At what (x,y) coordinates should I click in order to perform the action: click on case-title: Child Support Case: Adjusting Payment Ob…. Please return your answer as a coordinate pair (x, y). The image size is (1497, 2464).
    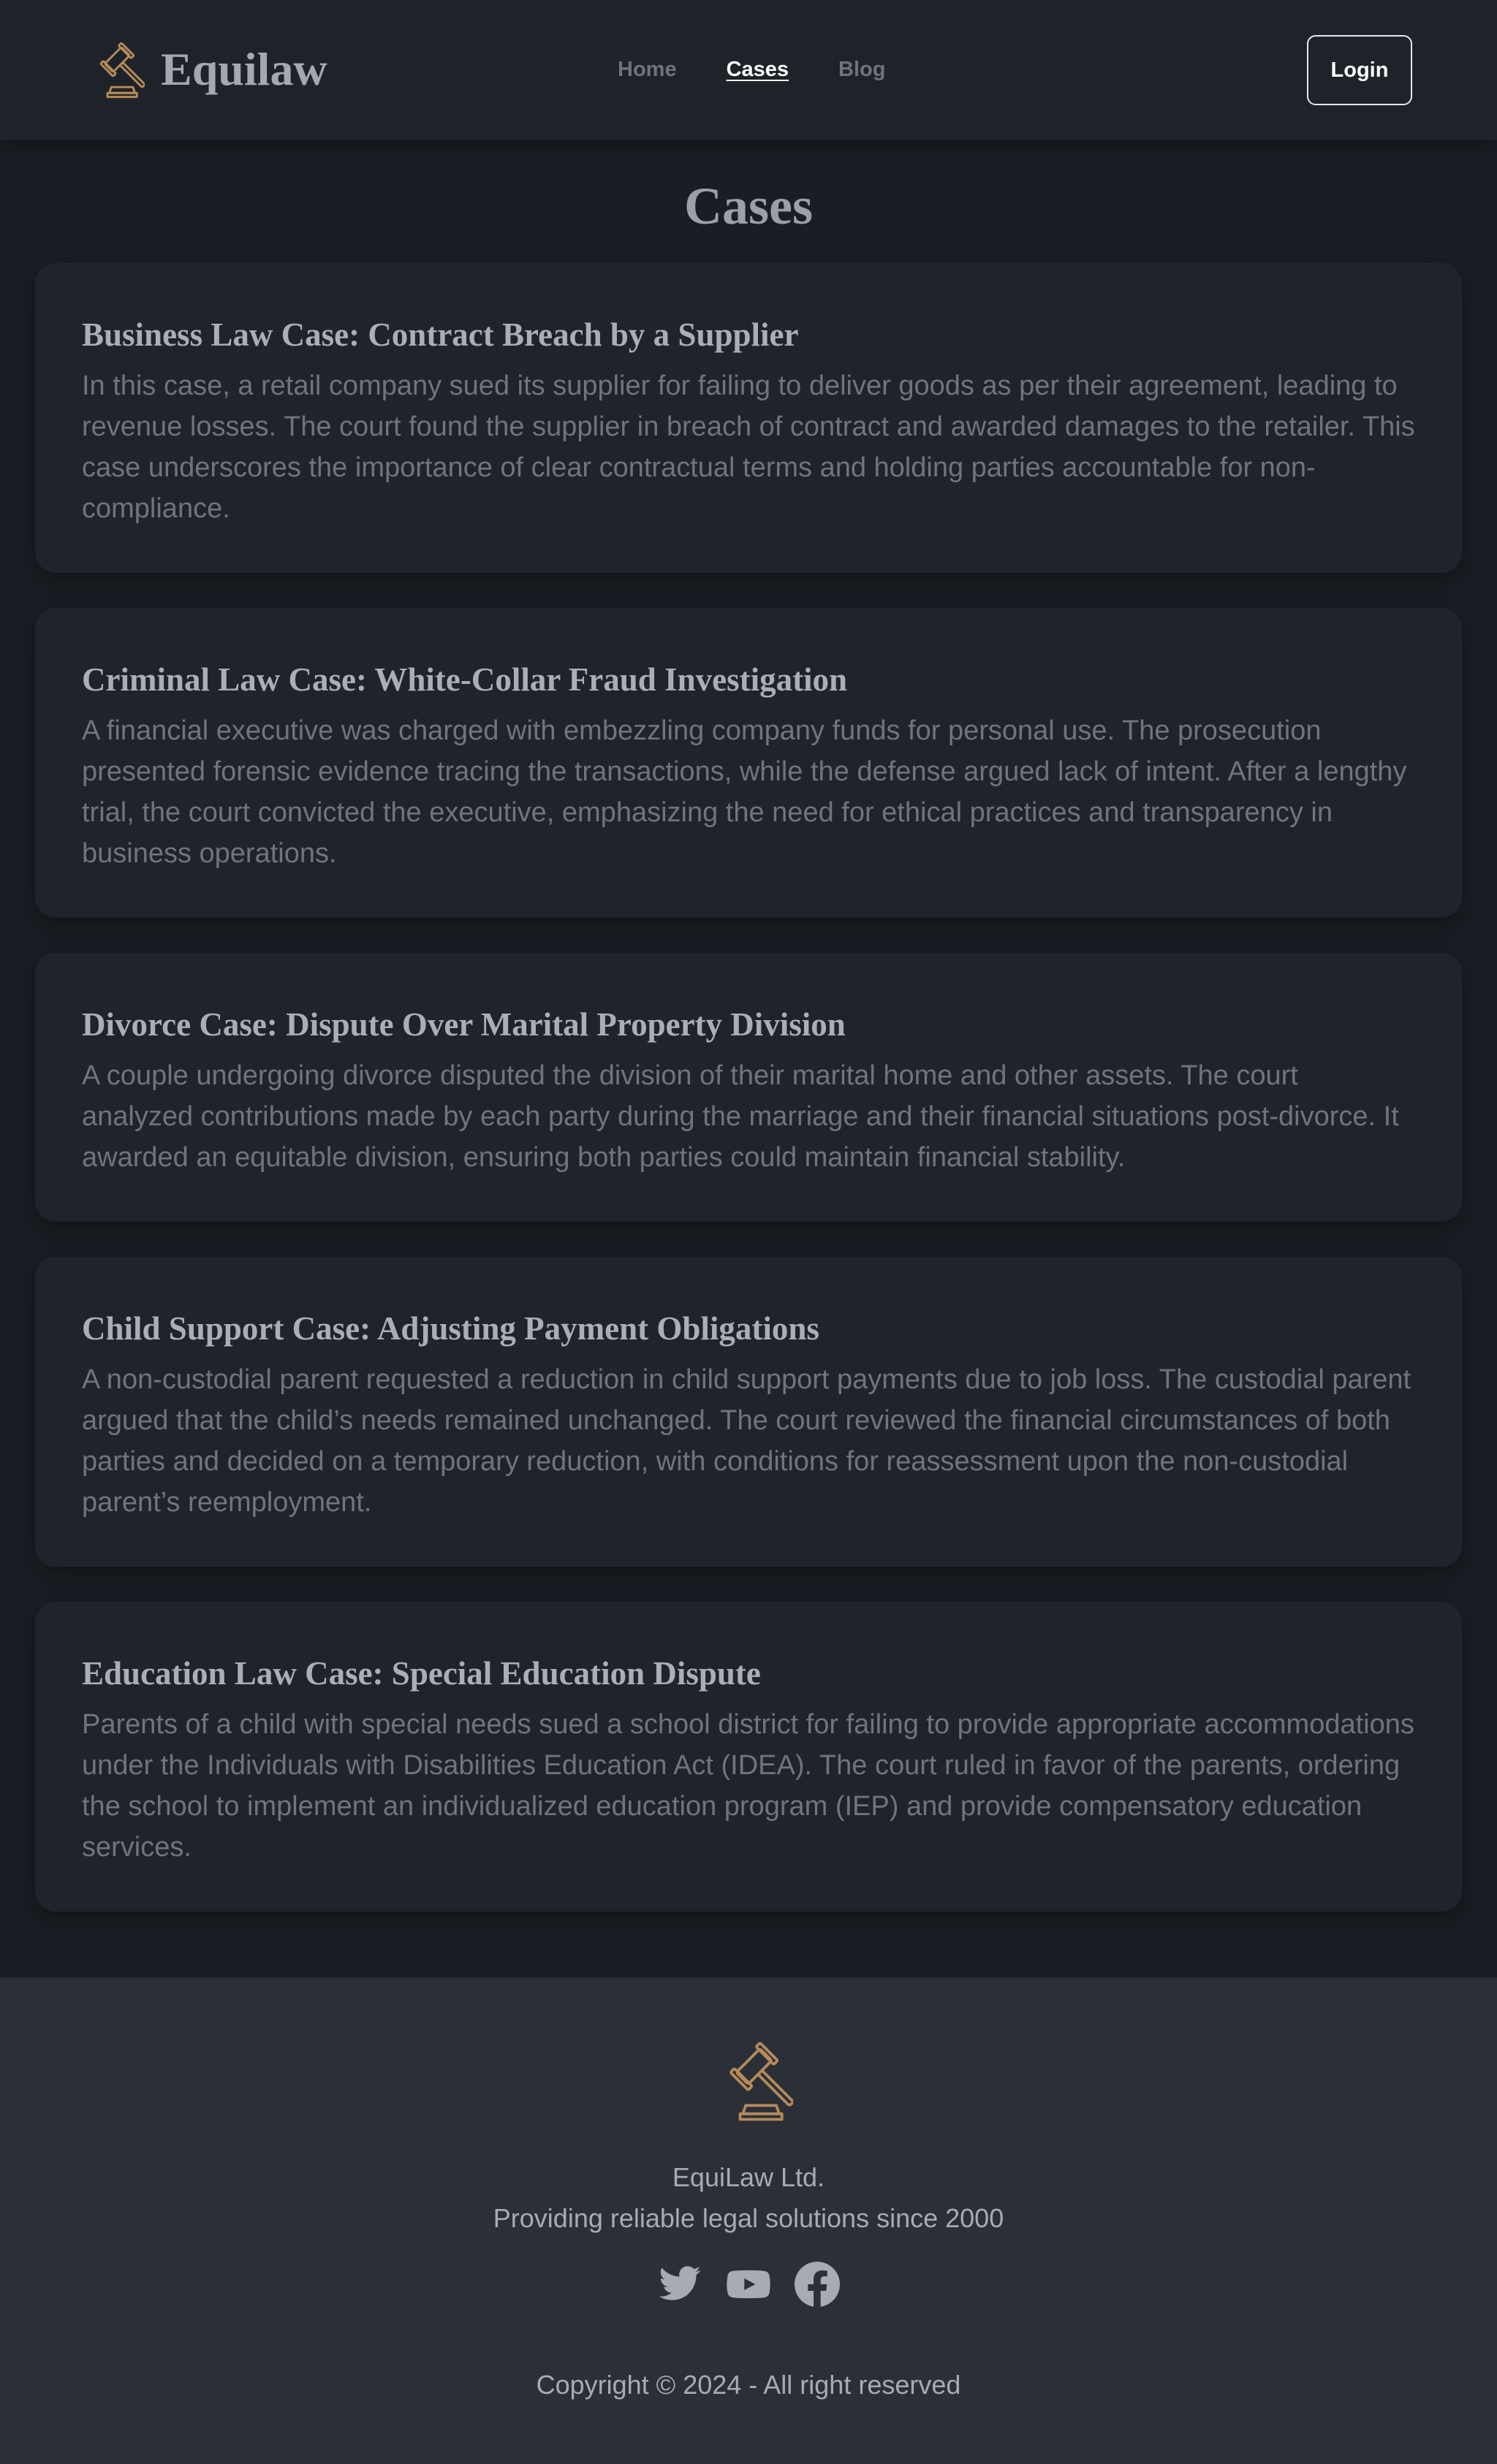
    Looking at the image, I should click on (451, 1328).